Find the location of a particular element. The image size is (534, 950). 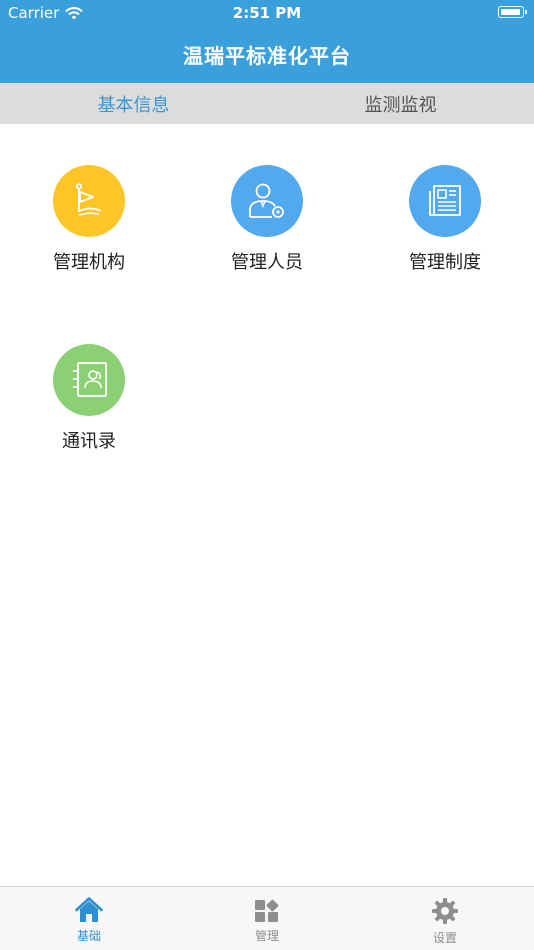

gear-icon is located at coordinates (445, 911).